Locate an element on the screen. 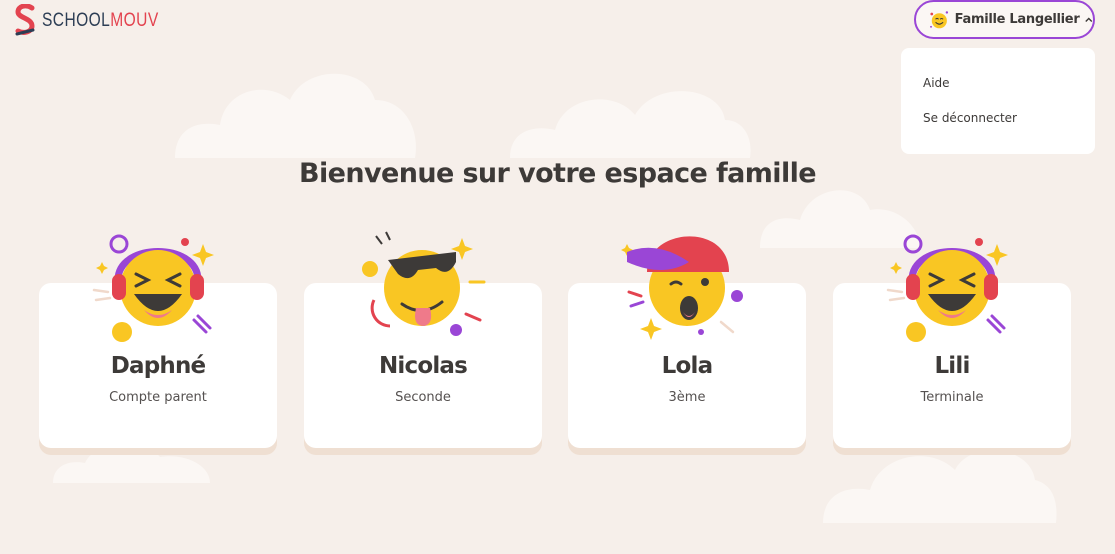 This screenshot has width=1115, height=554. smiling-face-icon is located at coordinates (939, 19).